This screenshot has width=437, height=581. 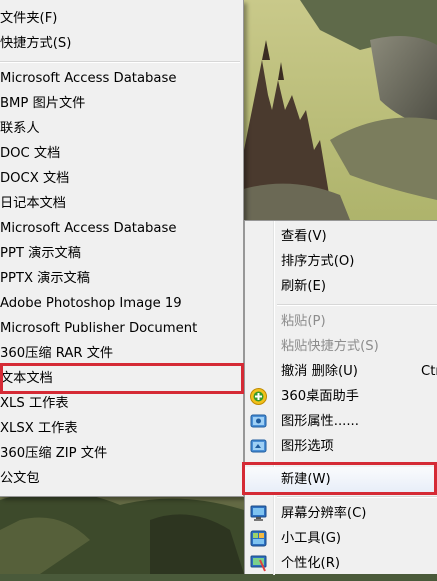 What do you see at coordinates (121, 203) in the screenshot?
I see `new-journal-item: 日记本文档` at bounding box center [121, 203].